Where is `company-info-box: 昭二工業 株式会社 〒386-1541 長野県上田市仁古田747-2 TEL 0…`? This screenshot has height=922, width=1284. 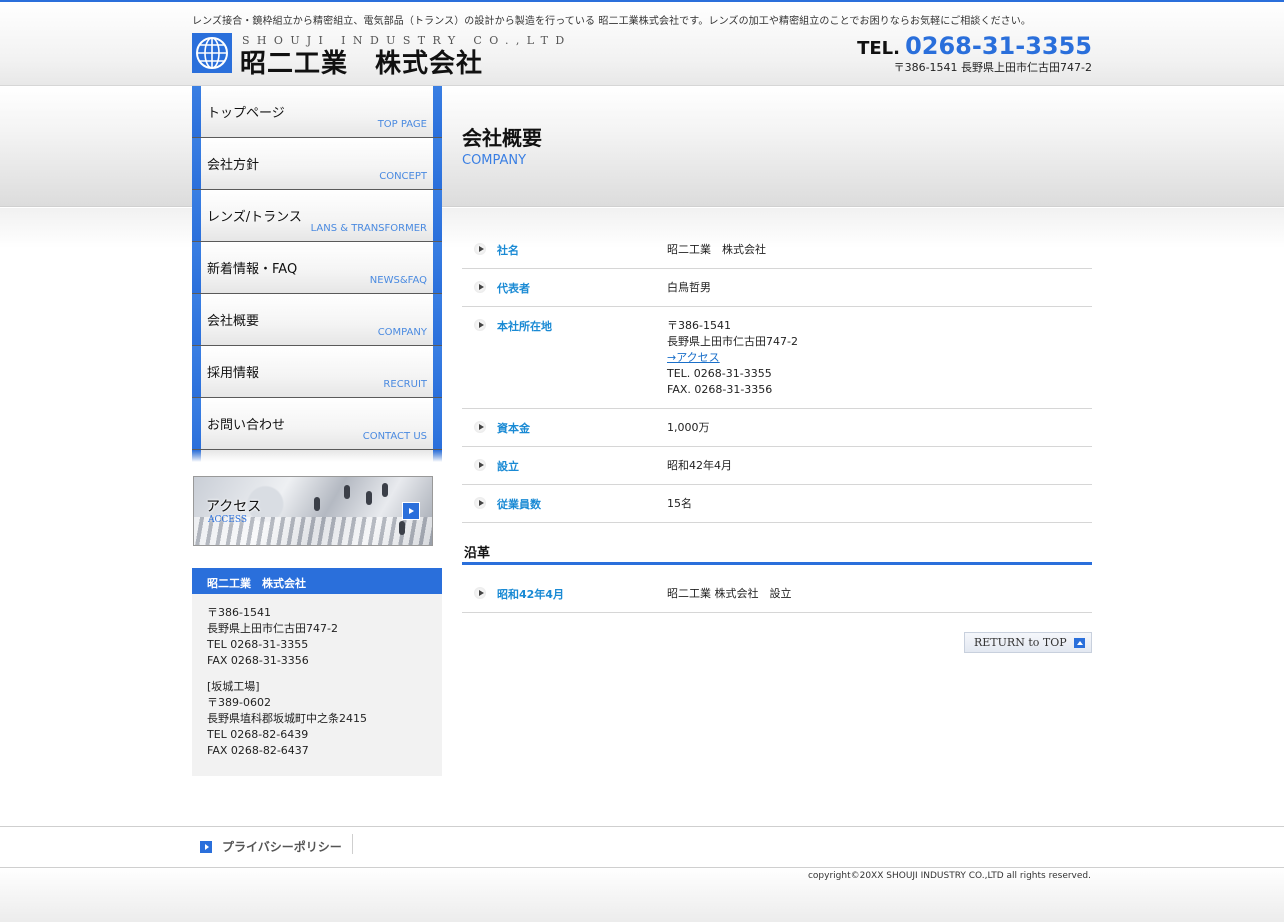
company-info-box: 昭二工業 株式会社 〒386-1541 長野県上田市仁古田747-2 TEL 0… is located at coordinates (317, 672).